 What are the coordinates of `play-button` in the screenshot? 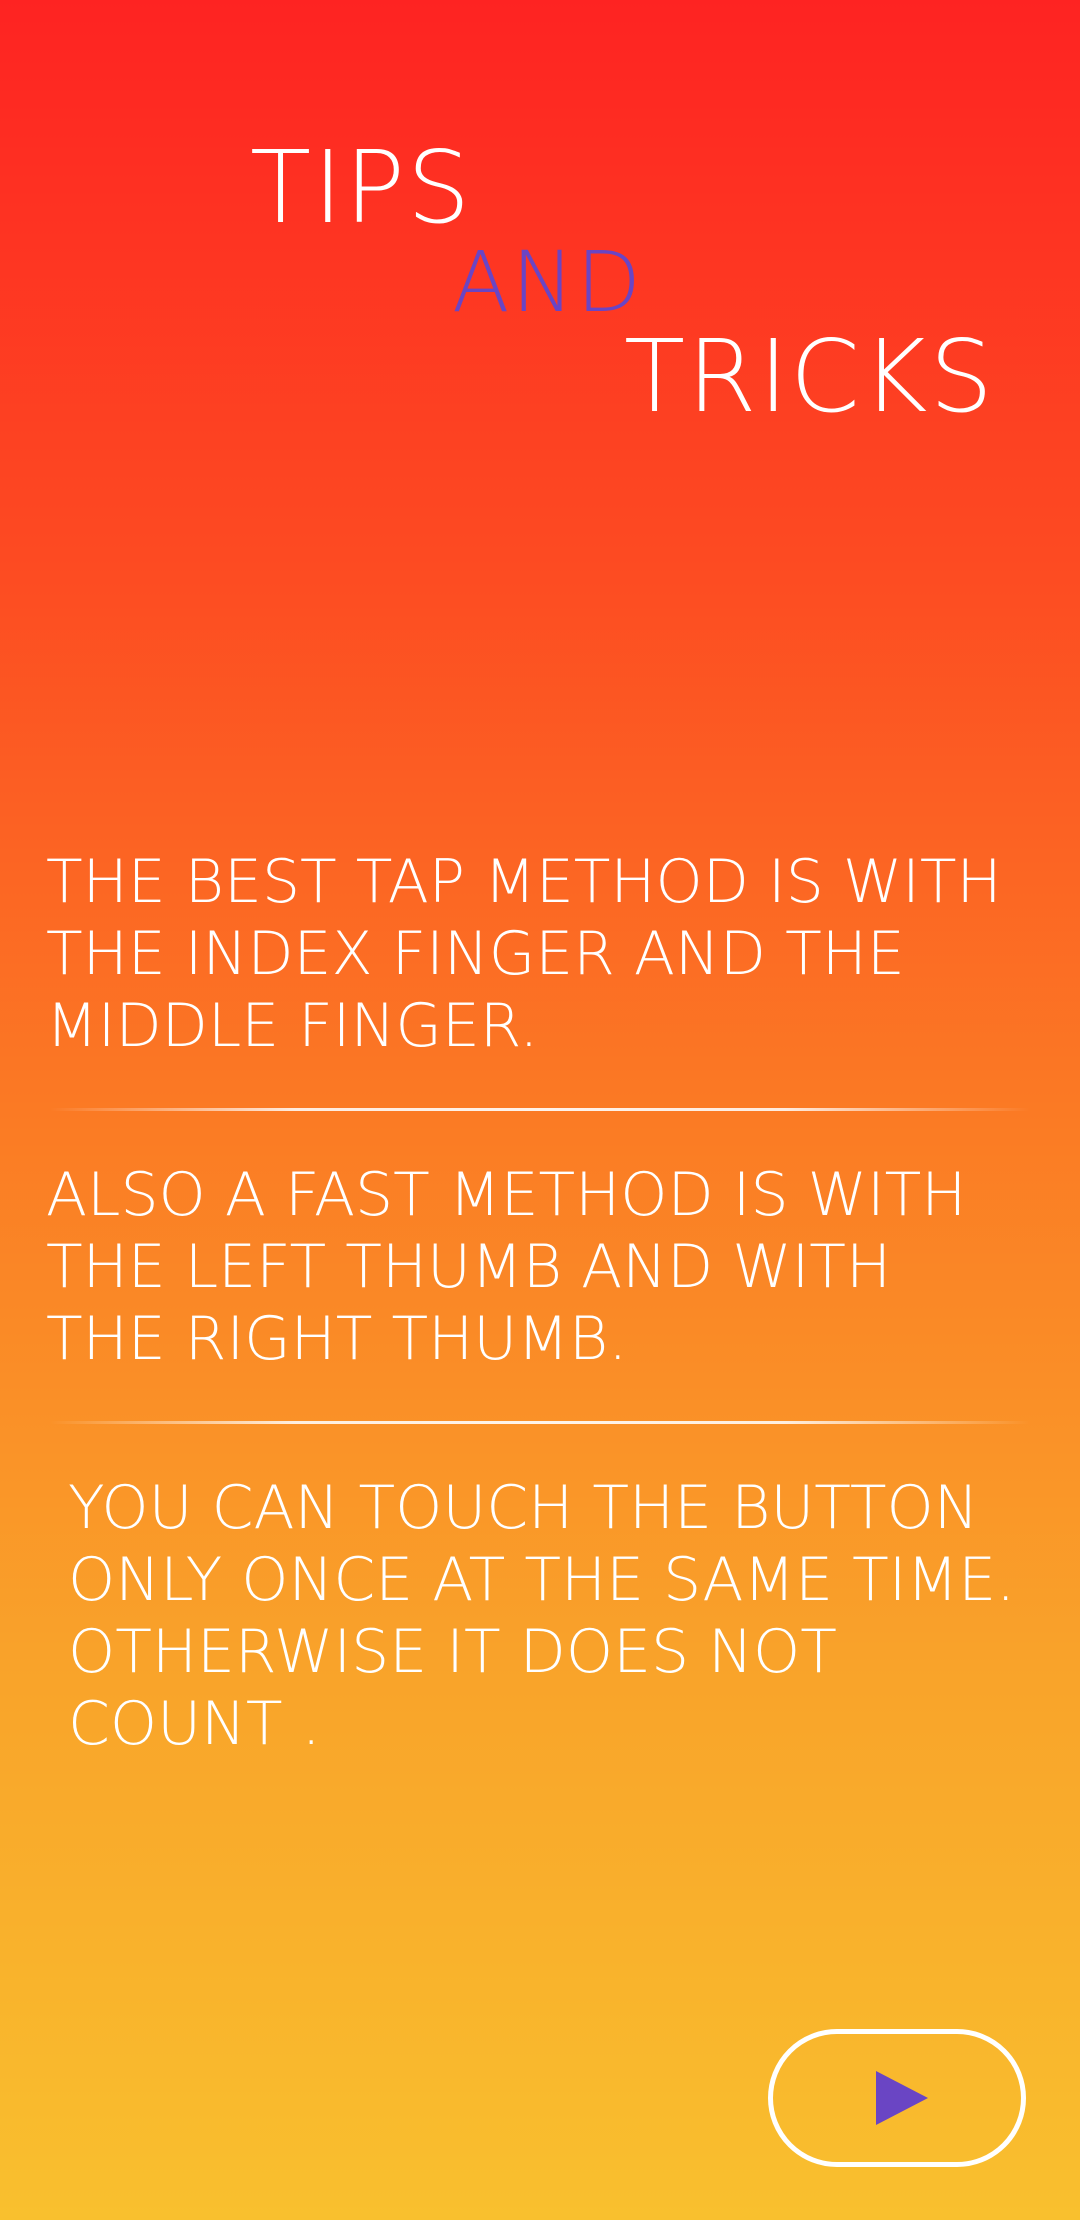 It's located at (897, 2098).